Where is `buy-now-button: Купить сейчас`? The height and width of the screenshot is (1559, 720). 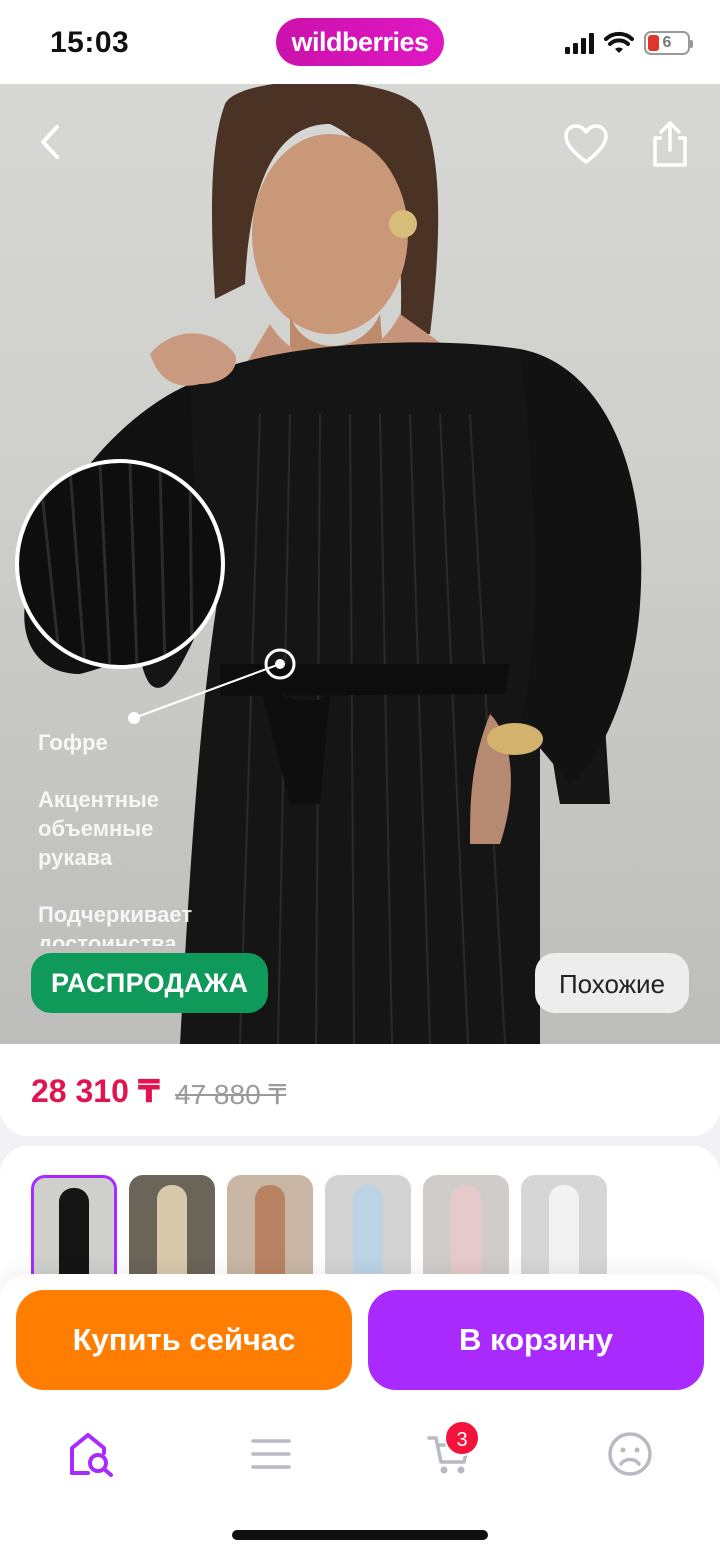 buy-now-button: Купить сейчас is located at coordinates (184, 1340).